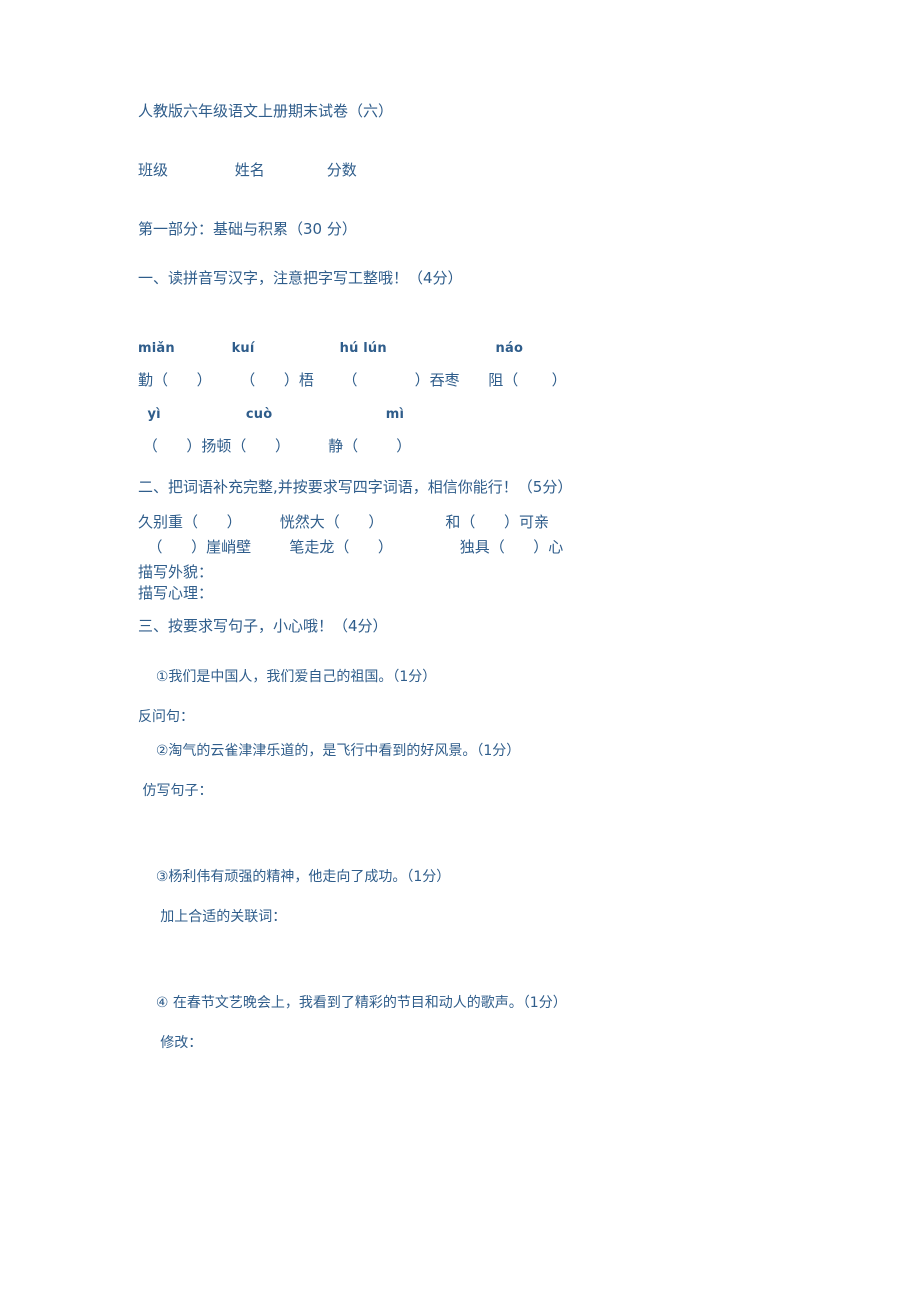  Describe the element at coordinates (338, 751) in the screenshot. I see `item-2-text: ②淘气的云雀津津乐道的，是飞行中看到的好风景。（1分）` at that location.